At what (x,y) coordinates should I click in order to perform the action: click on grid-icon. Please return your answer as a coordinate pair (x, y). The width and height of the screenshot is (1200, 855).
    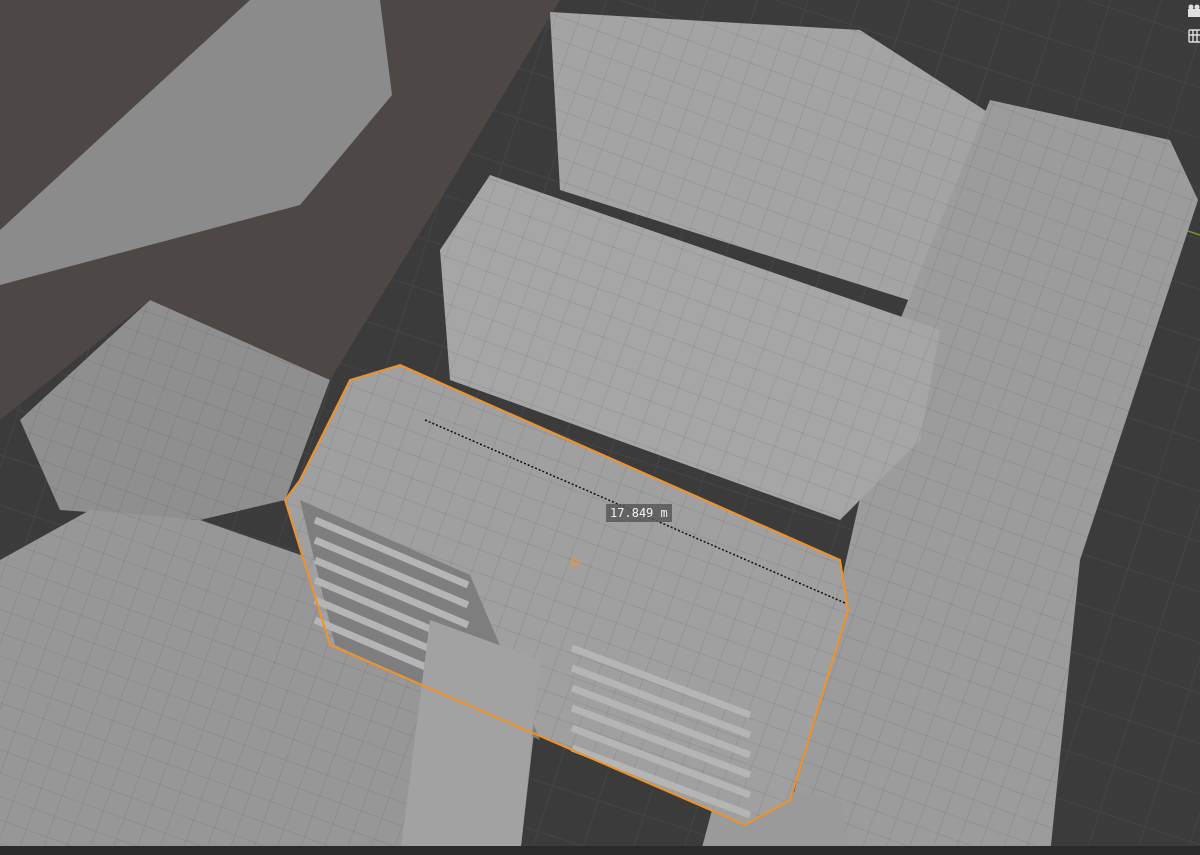
    Looking at the image, I should click on (1193, 36).